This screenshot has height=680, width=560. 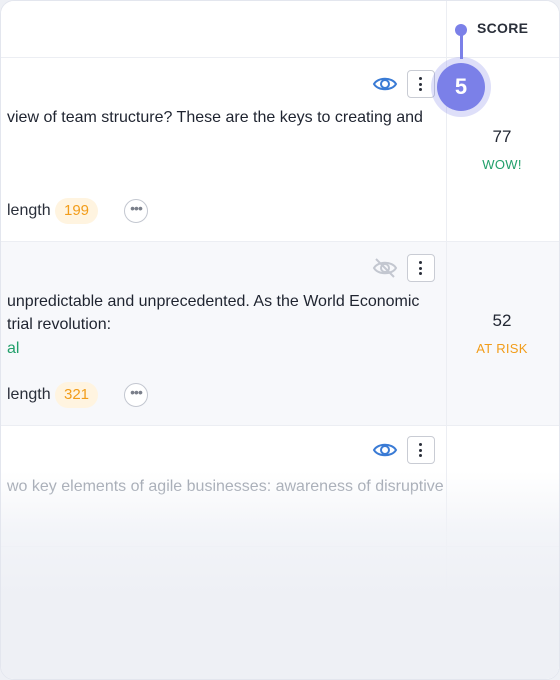 What do you see at coordinates (502, 320) in the screenshot?
I see `score-value: 52` at bounding box center [502, 320].